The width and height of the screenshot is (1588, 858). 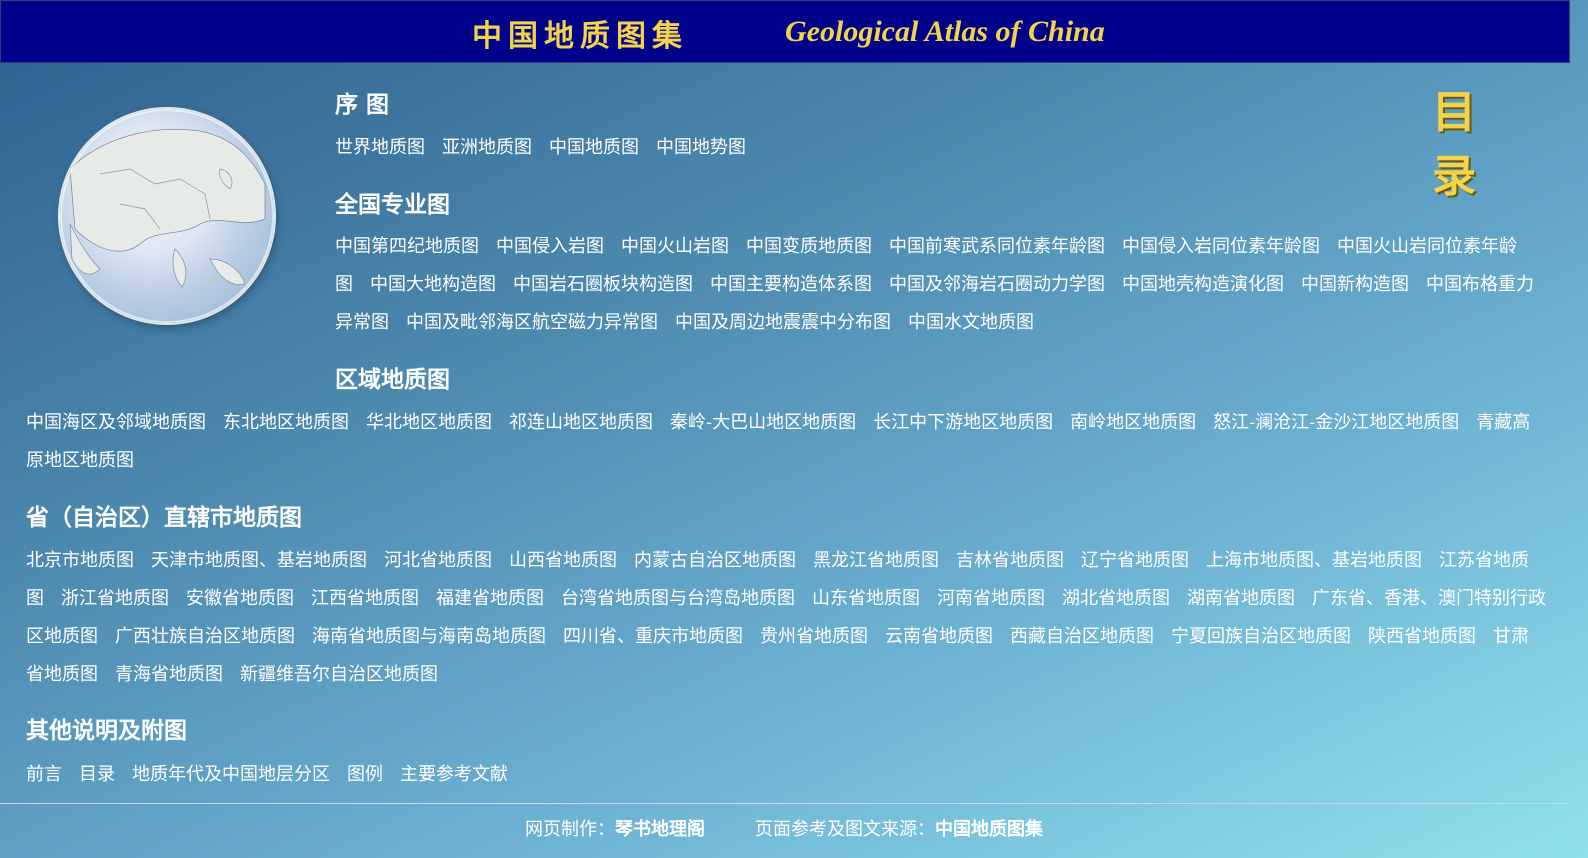 What do you see at coordinates (1314, 560) in the screenshot?
I see `map-link: 上海市地质图、基岩地质图` at bounding box center [1314, 560].